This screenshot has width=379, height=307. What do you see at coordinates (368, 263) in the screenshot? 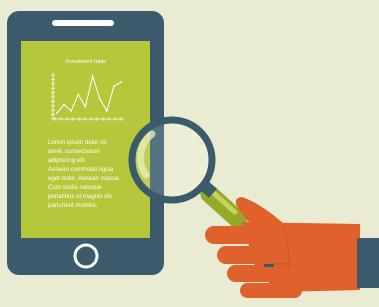
I see `sleeve` at bounding box center [368, 263].